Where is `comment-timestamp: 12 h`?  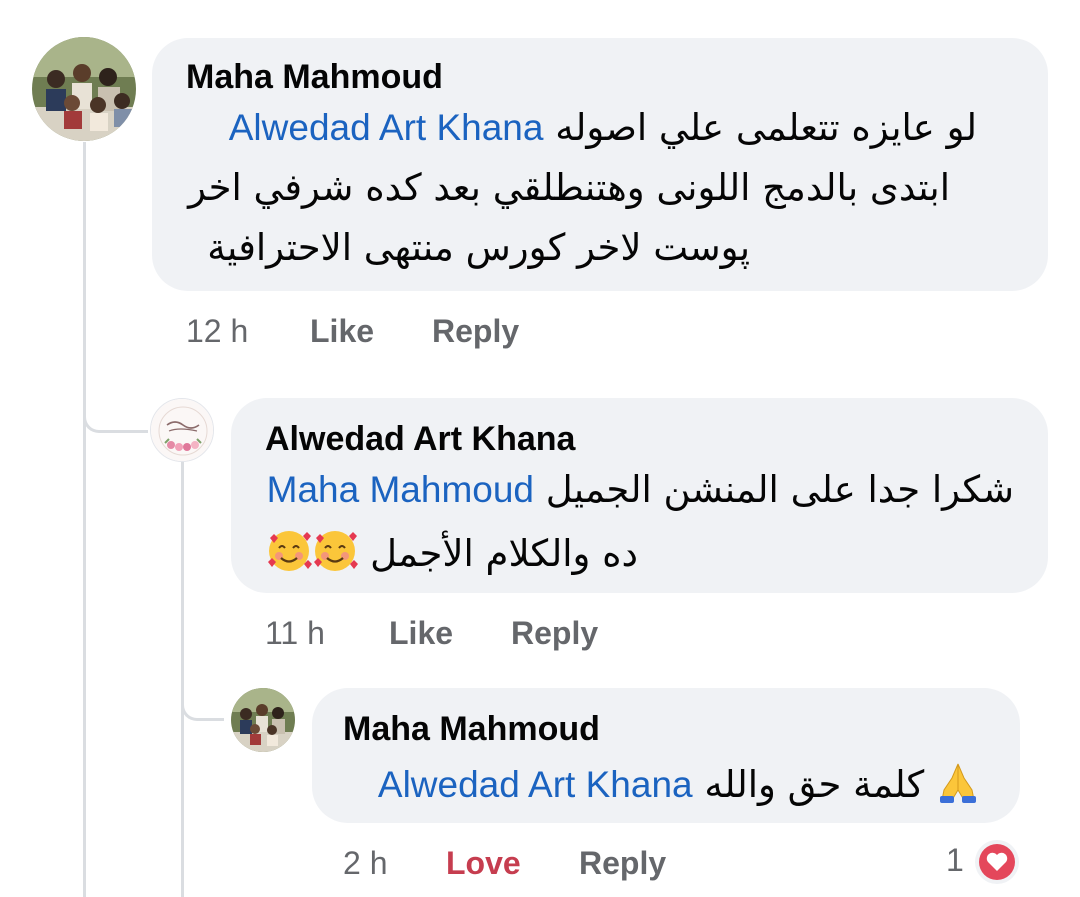
comment-timestamp: 12 h is located at coordinates (217, 331).